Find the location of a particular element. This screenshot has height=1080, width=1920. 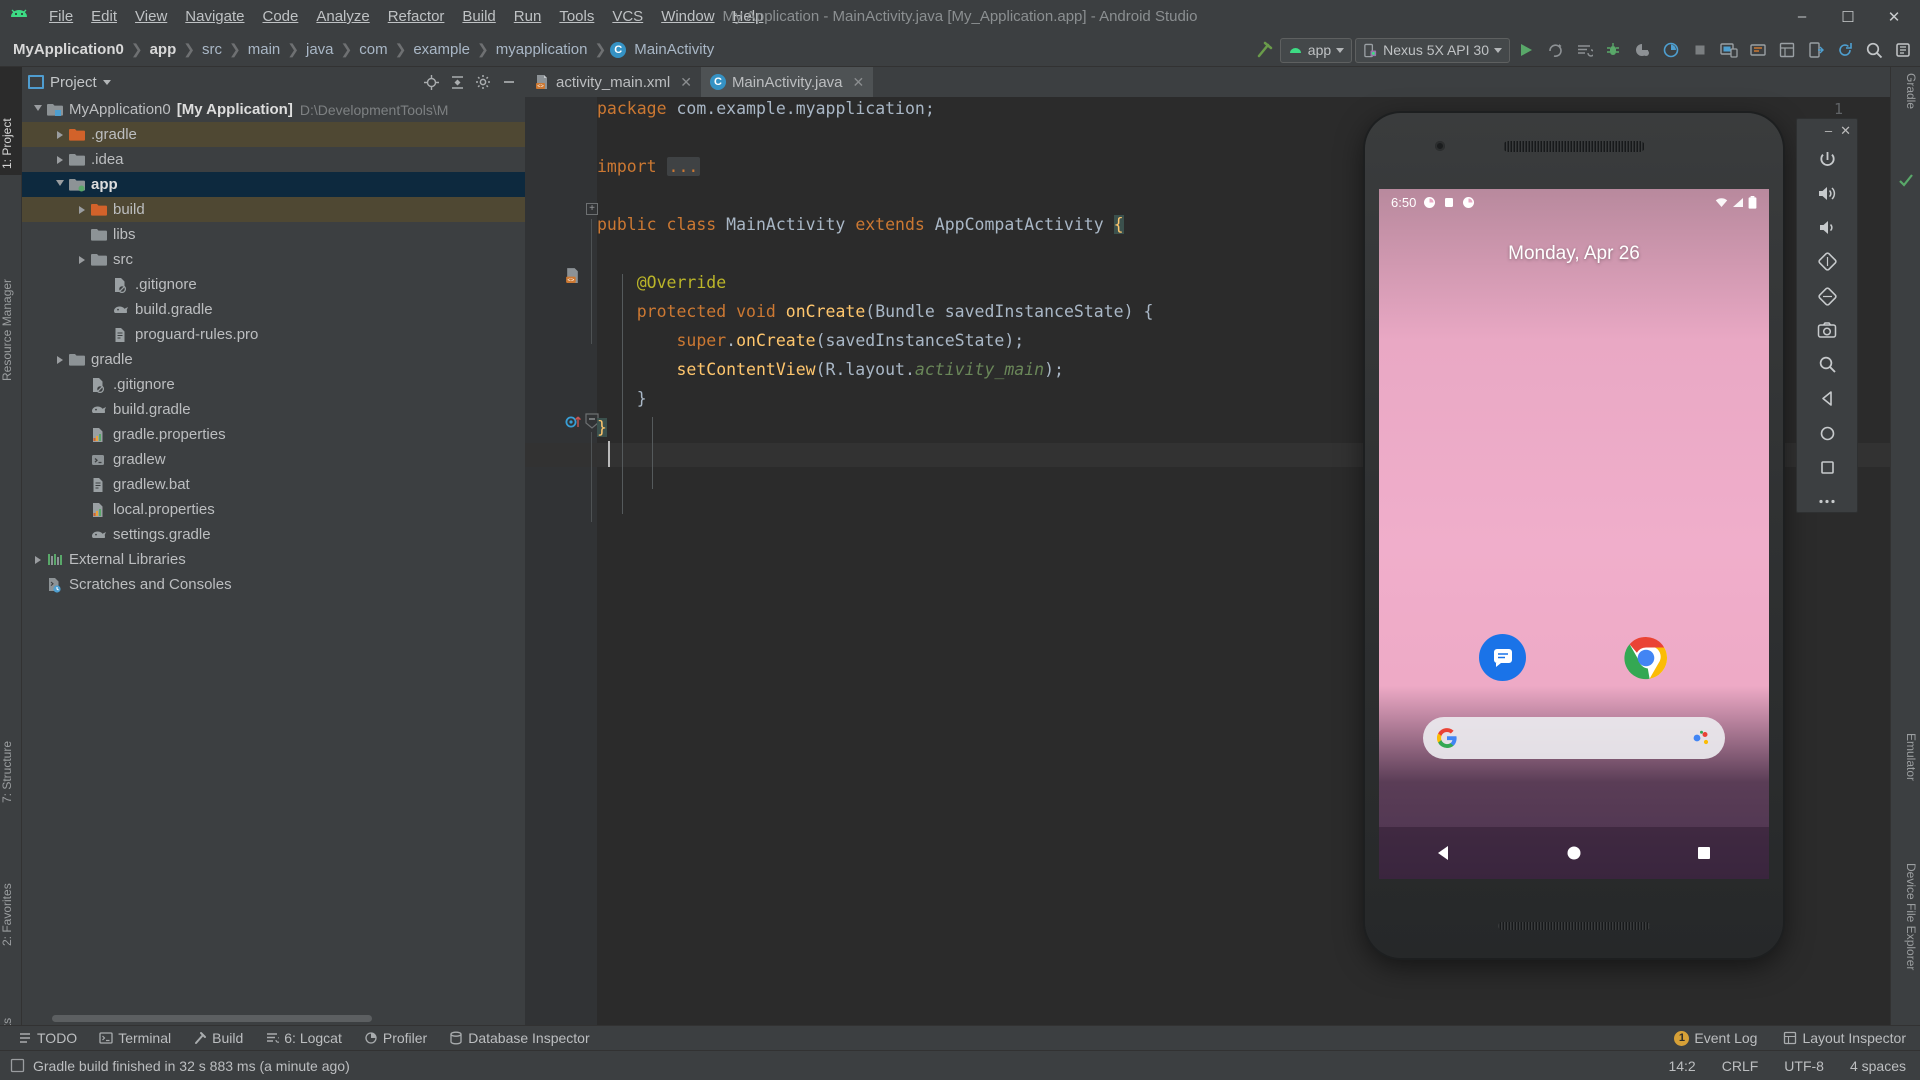

menu-item-vcs: VCS is located at coordinates (627, 16).